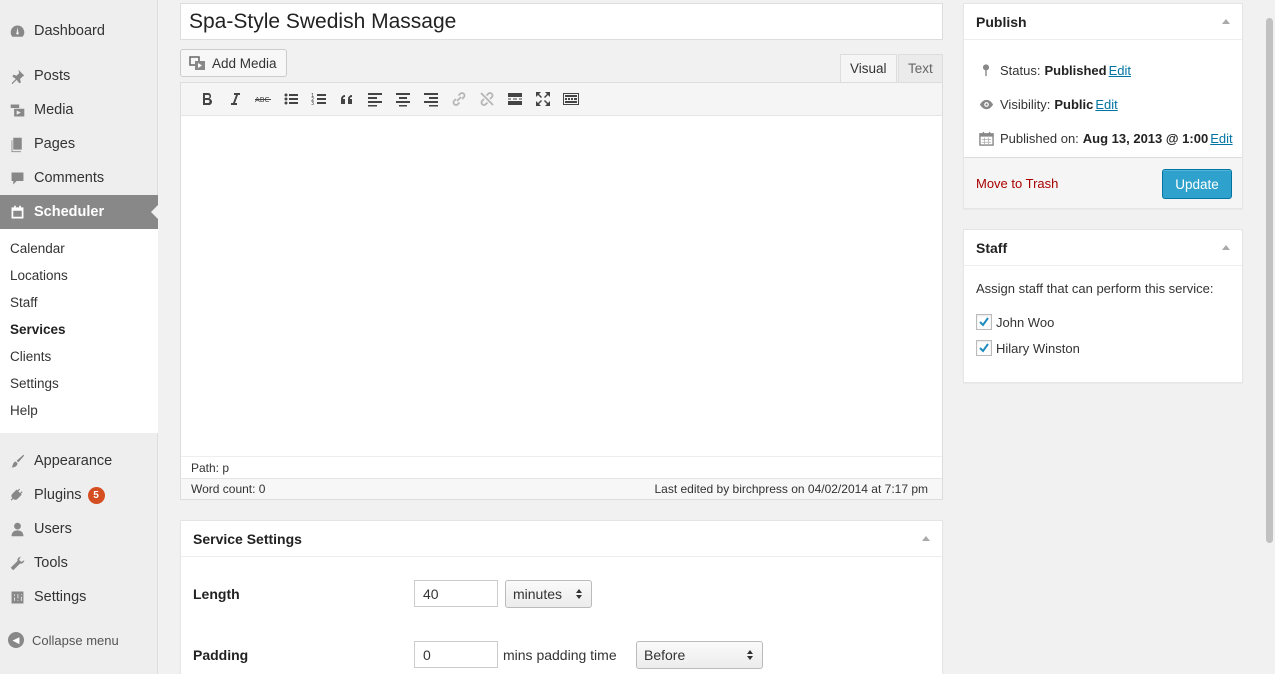 The width and height of the screenshot is (1275, 674). What do you see at coordinates (561, 467) in the screenshot?
I see `editor-path: Path: p` at bounding box center [561, 467].